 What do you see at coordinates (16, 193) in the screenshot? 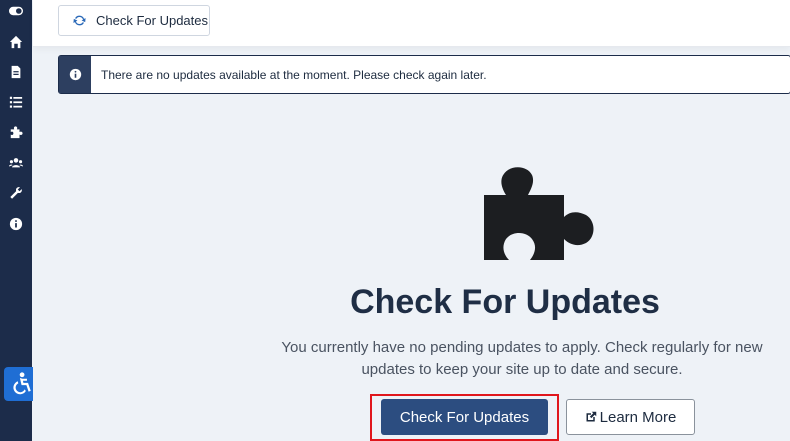
I see `wrench-icon` at bounding box center [16, 193].